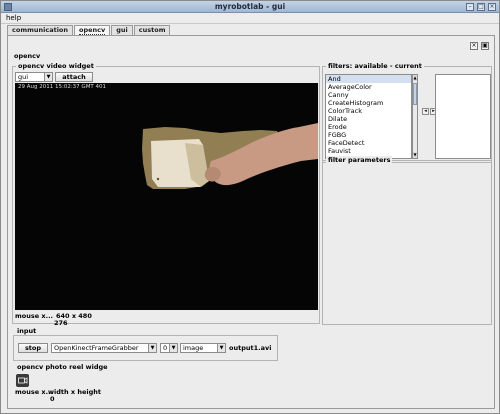  I want to click on tab-communication: communication, so click(40, 30).